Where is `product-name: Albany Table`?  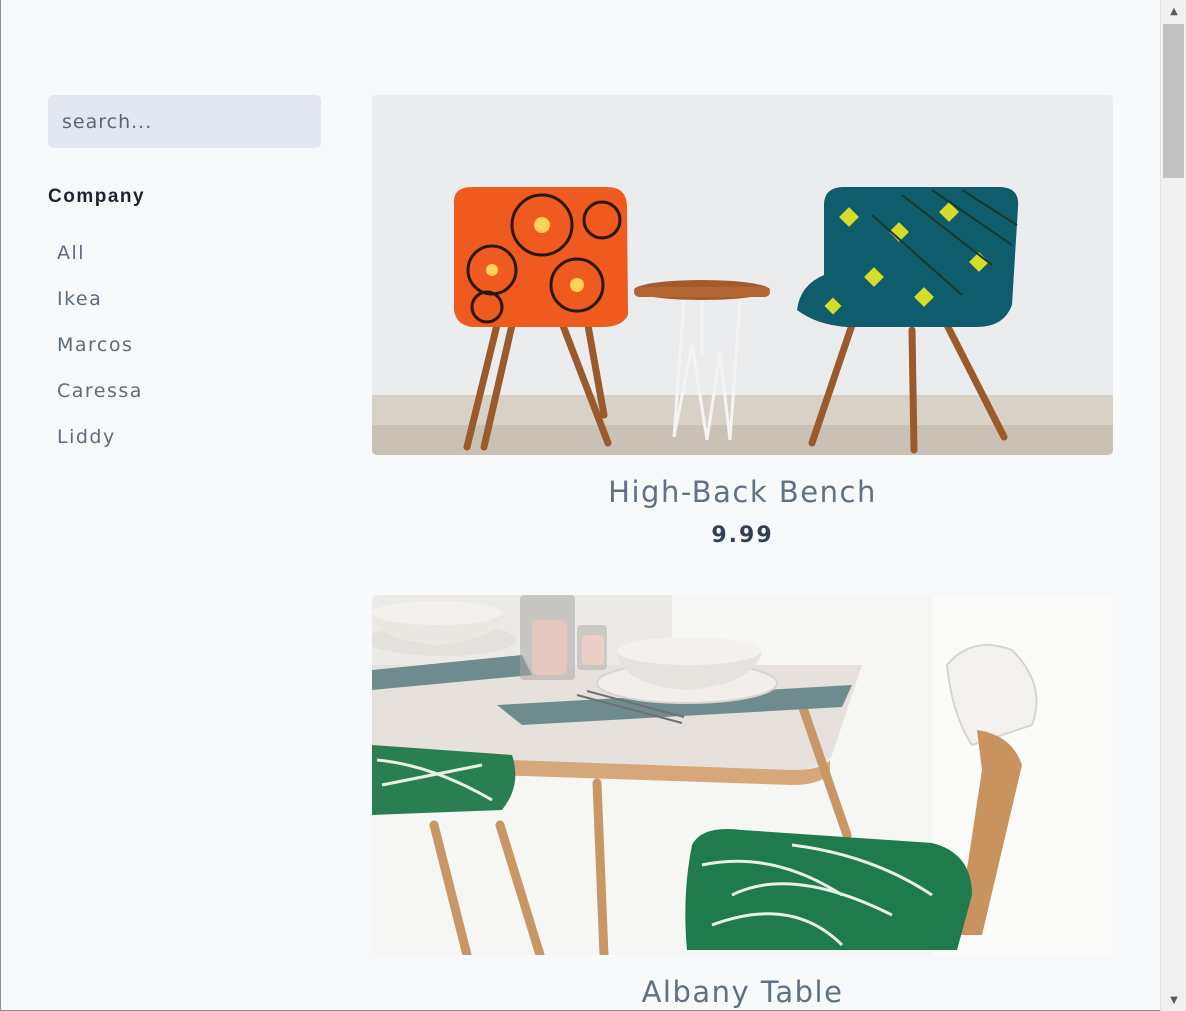 product-name: Albany Table is located at coordinates (742, 992).